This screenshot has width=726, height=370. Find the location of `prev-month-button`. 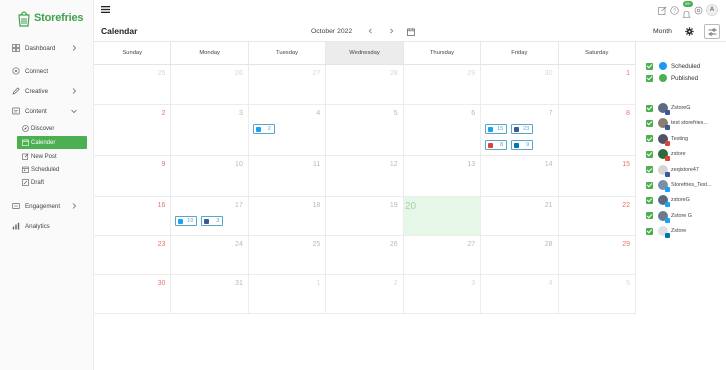

prev-month-button is located at coordinates (370, 31).